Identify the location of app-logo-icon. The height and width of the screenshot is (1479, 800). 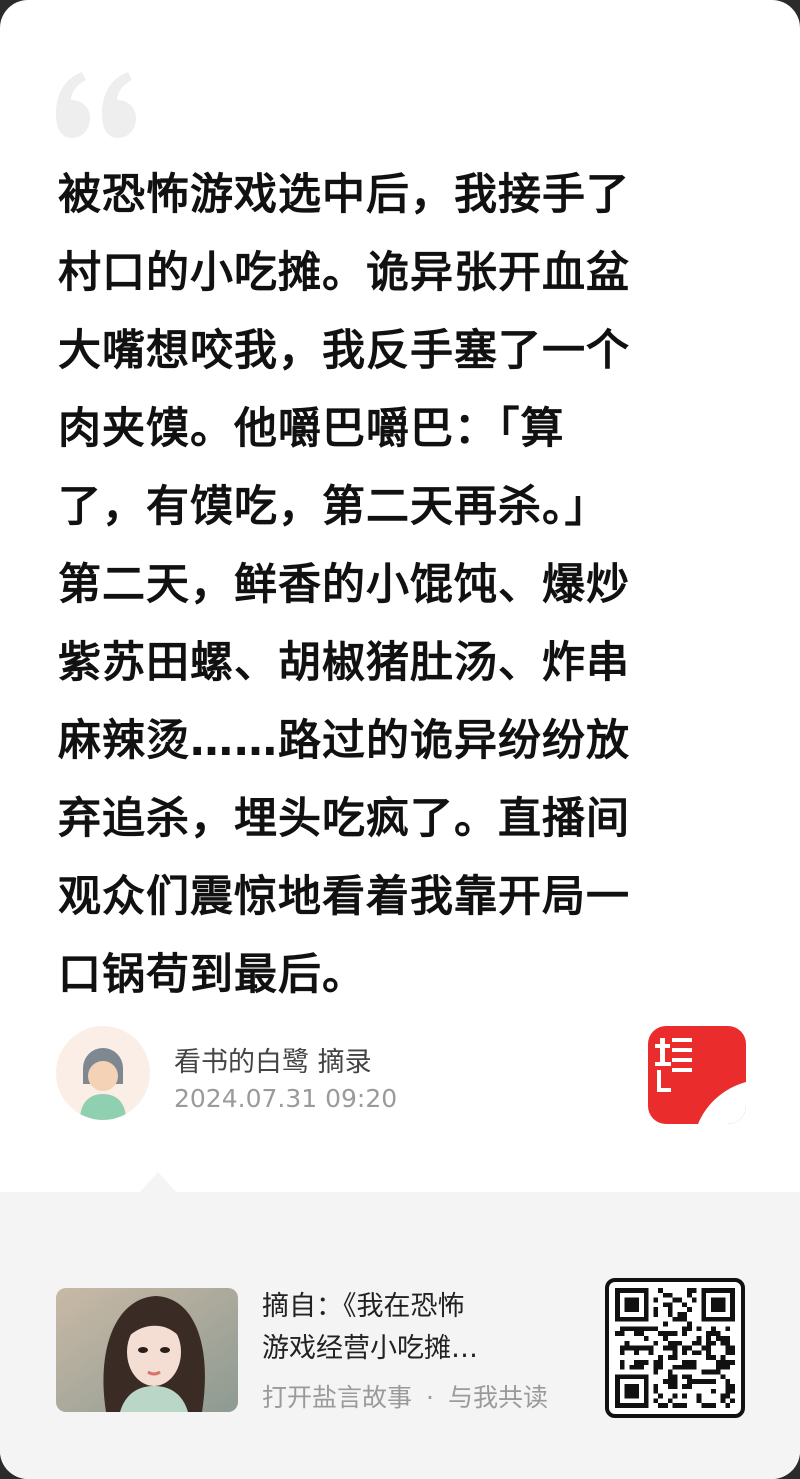
(697, 1075).